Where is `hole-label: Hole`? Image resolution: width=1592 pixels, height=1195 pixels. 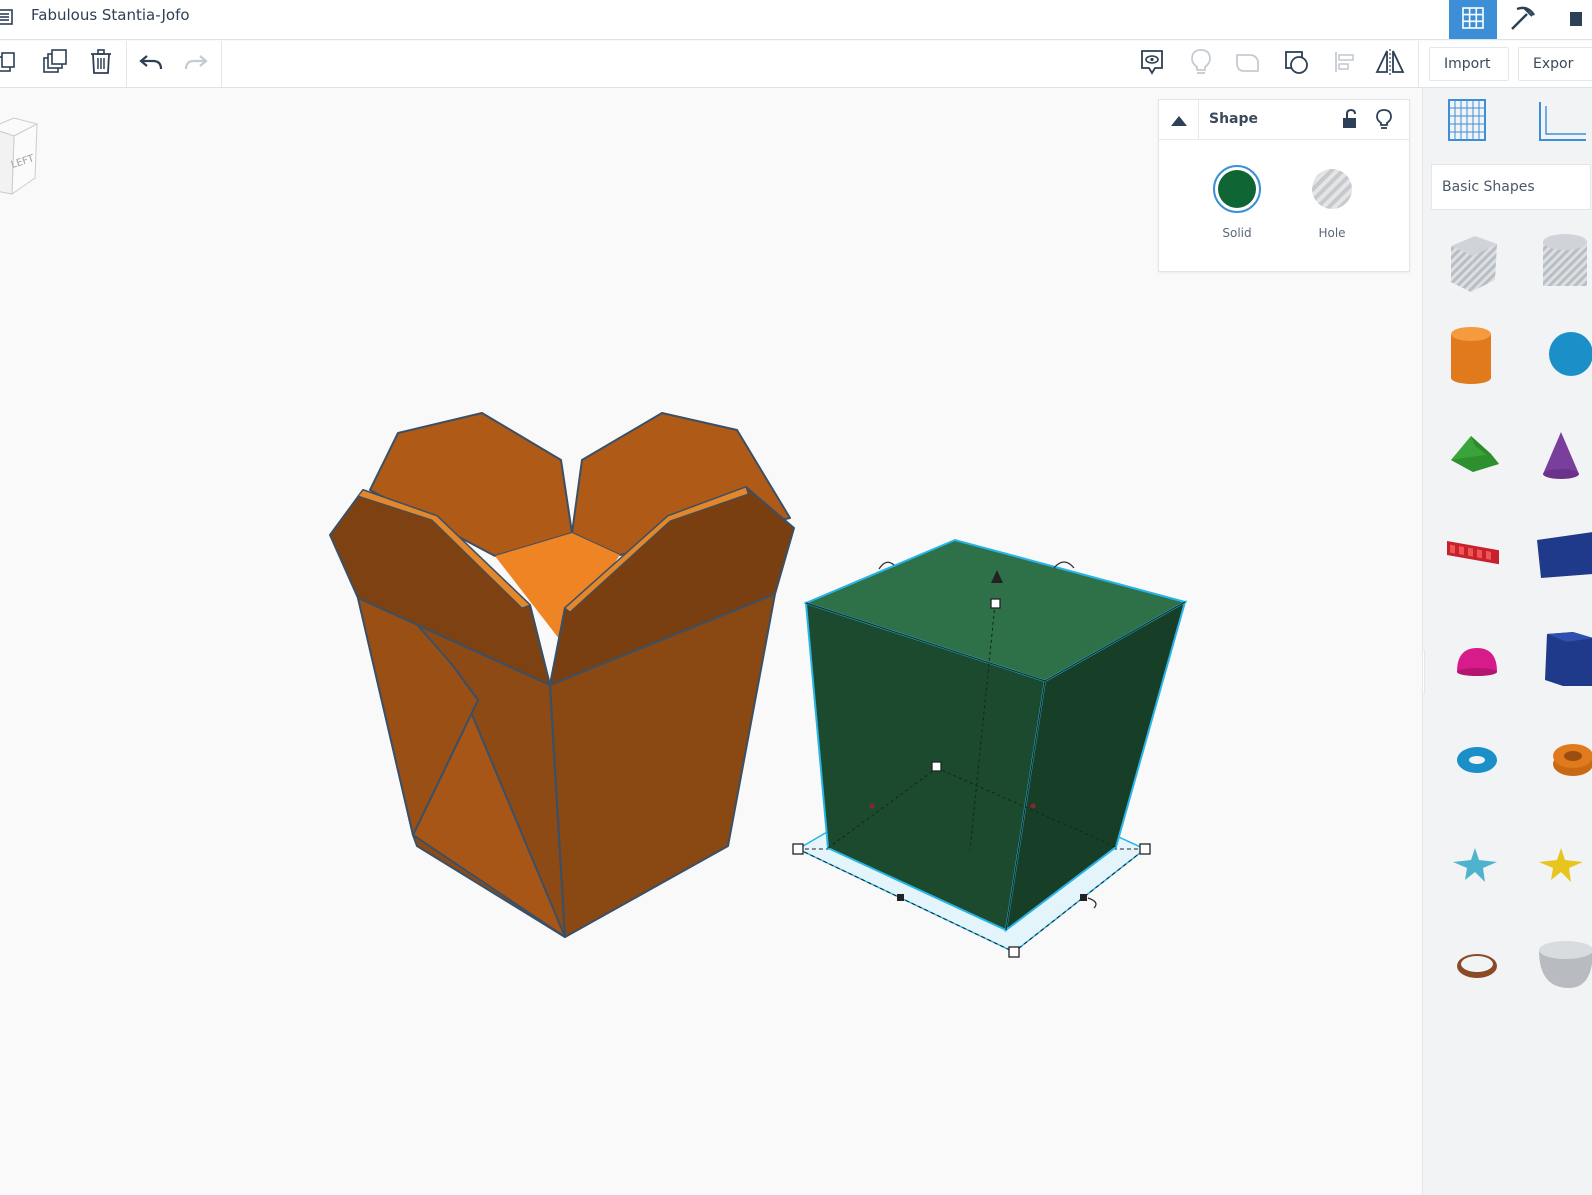 hole-label: Hole is located at coordinates (1332, 233).